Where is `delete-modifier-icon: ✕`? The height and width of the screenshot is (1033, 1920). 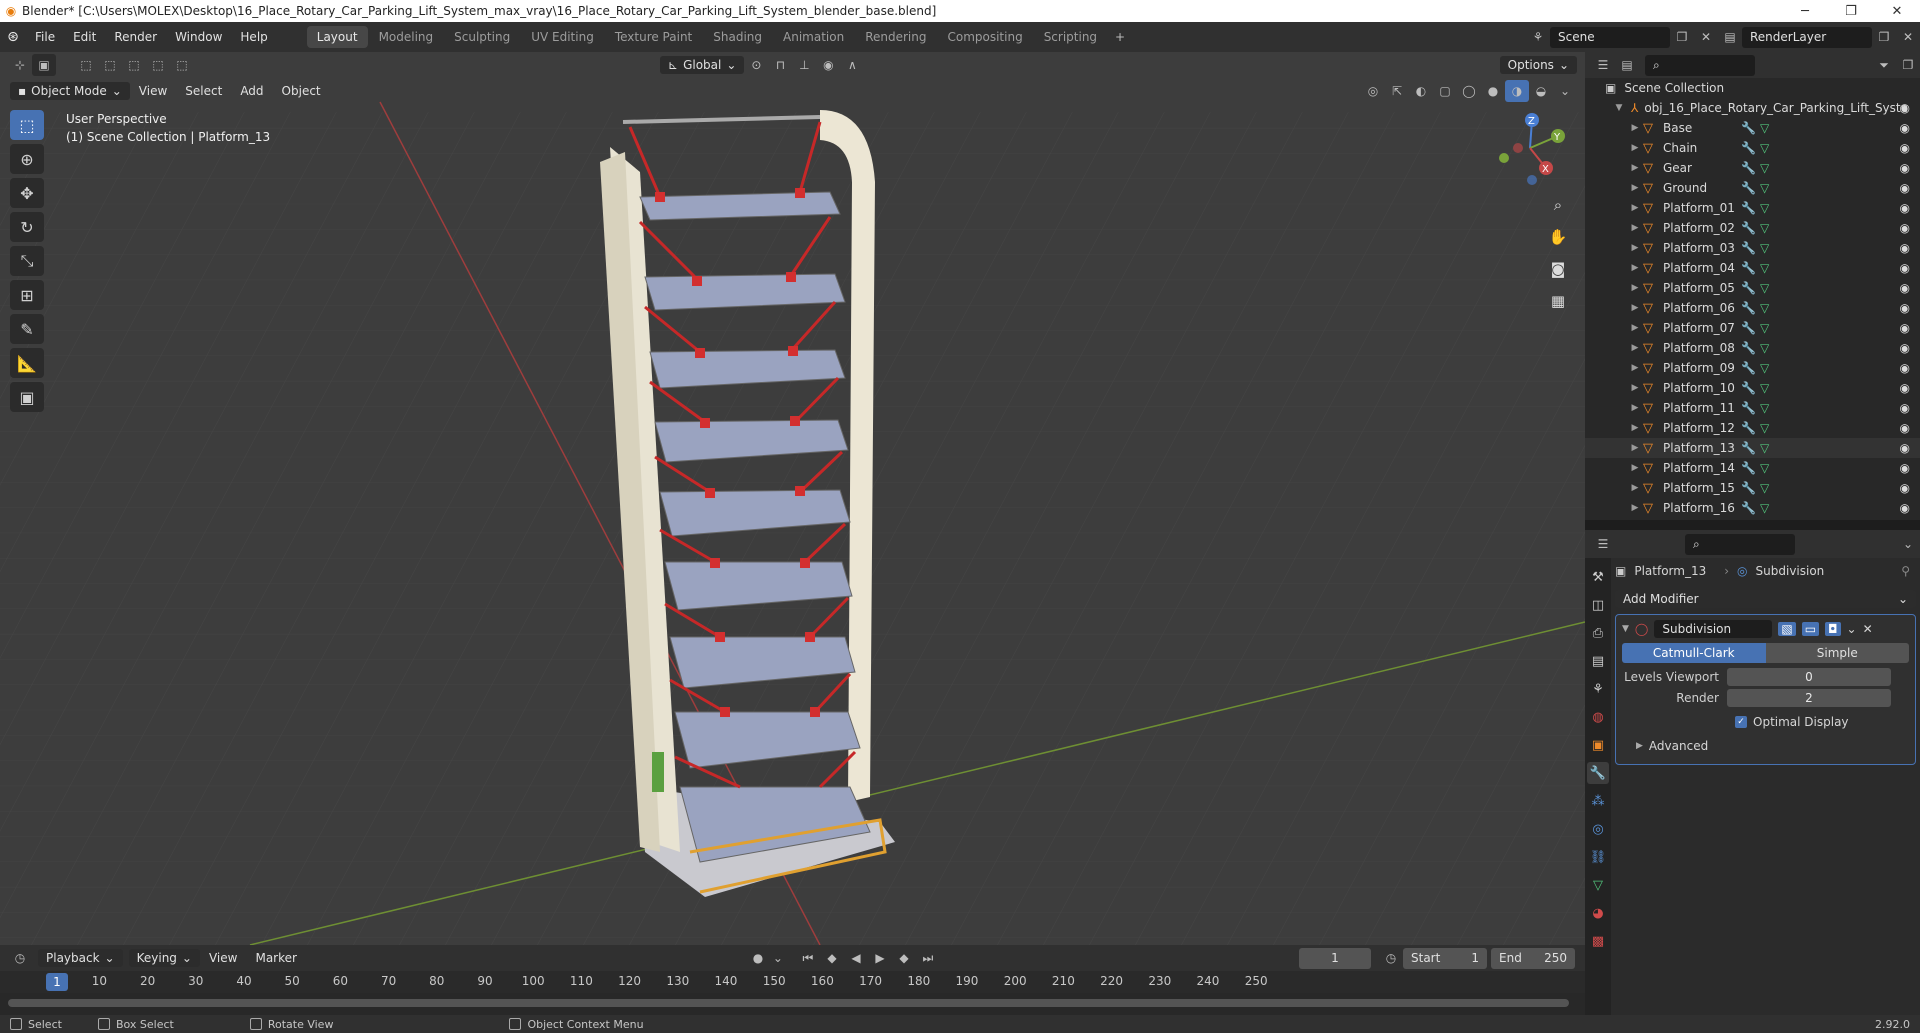
delete-modifier-icon: ✕ is located at coordinates (1868, 629).